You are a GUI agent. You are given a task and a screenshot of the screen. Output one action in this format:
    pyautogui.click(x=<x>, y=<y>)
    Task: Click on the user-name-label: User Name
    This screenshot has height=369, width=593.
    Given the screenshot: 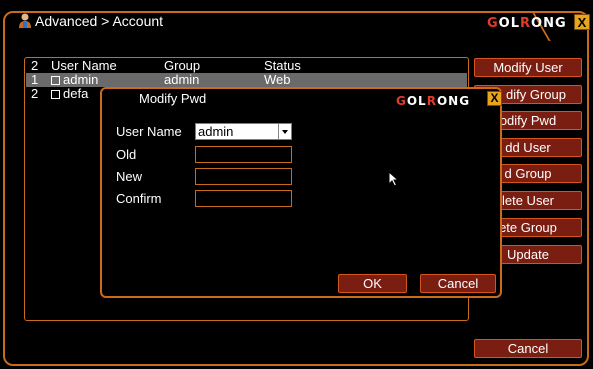 What is the action you would take?
    pyautogui.click(x=149, y=131)
    